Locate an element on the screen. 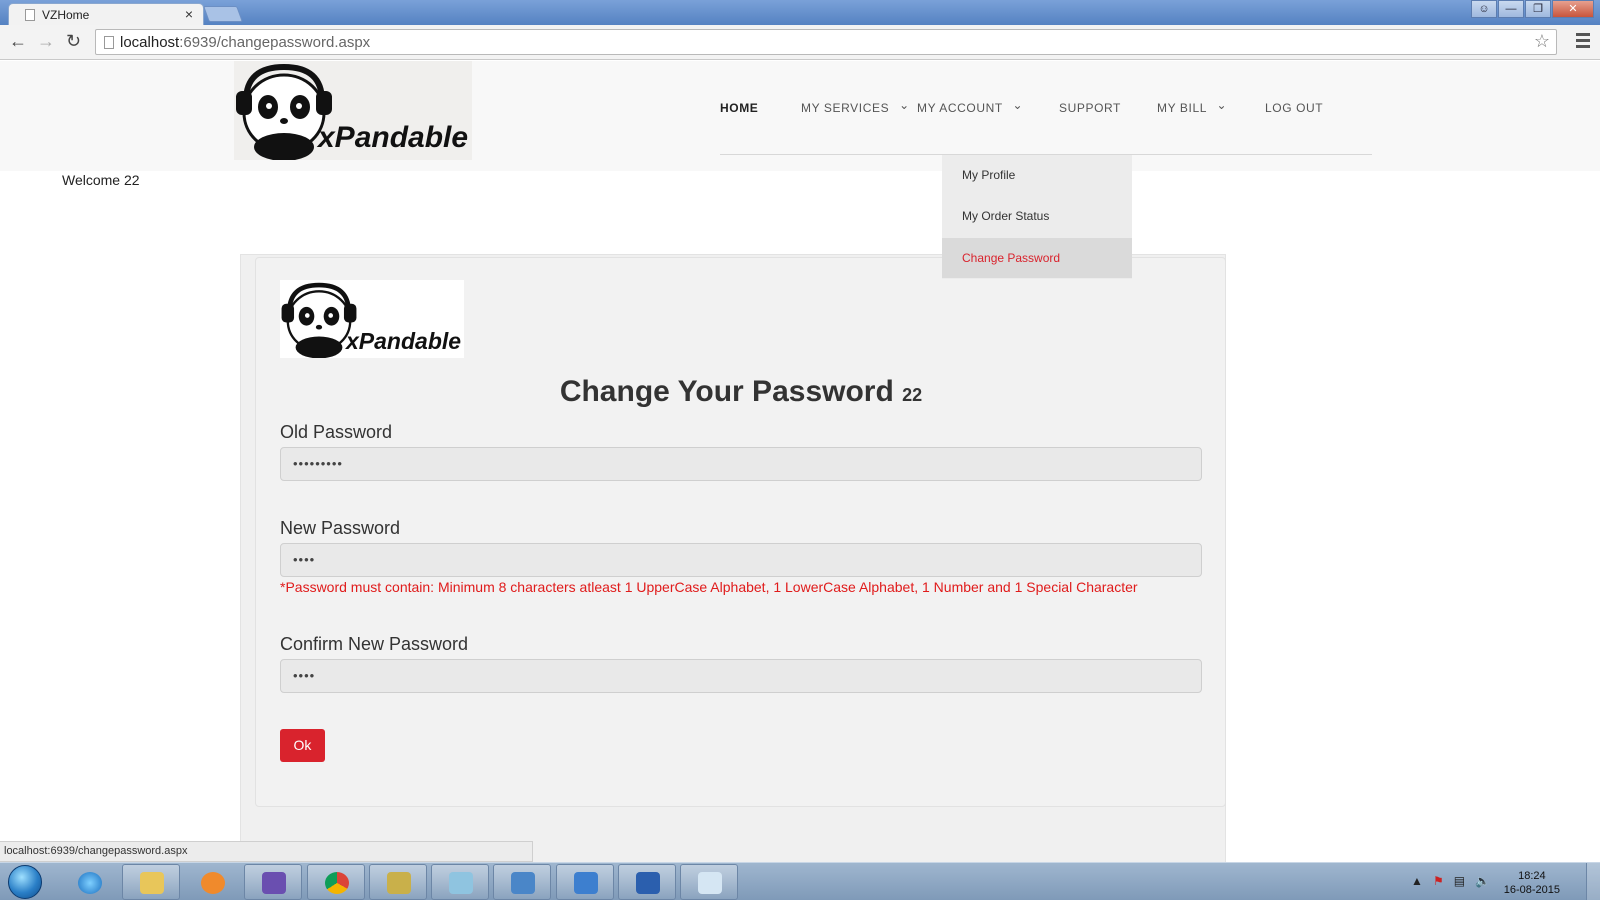  welcome-text: Welcome 22 is located at coordinates (101, 180).